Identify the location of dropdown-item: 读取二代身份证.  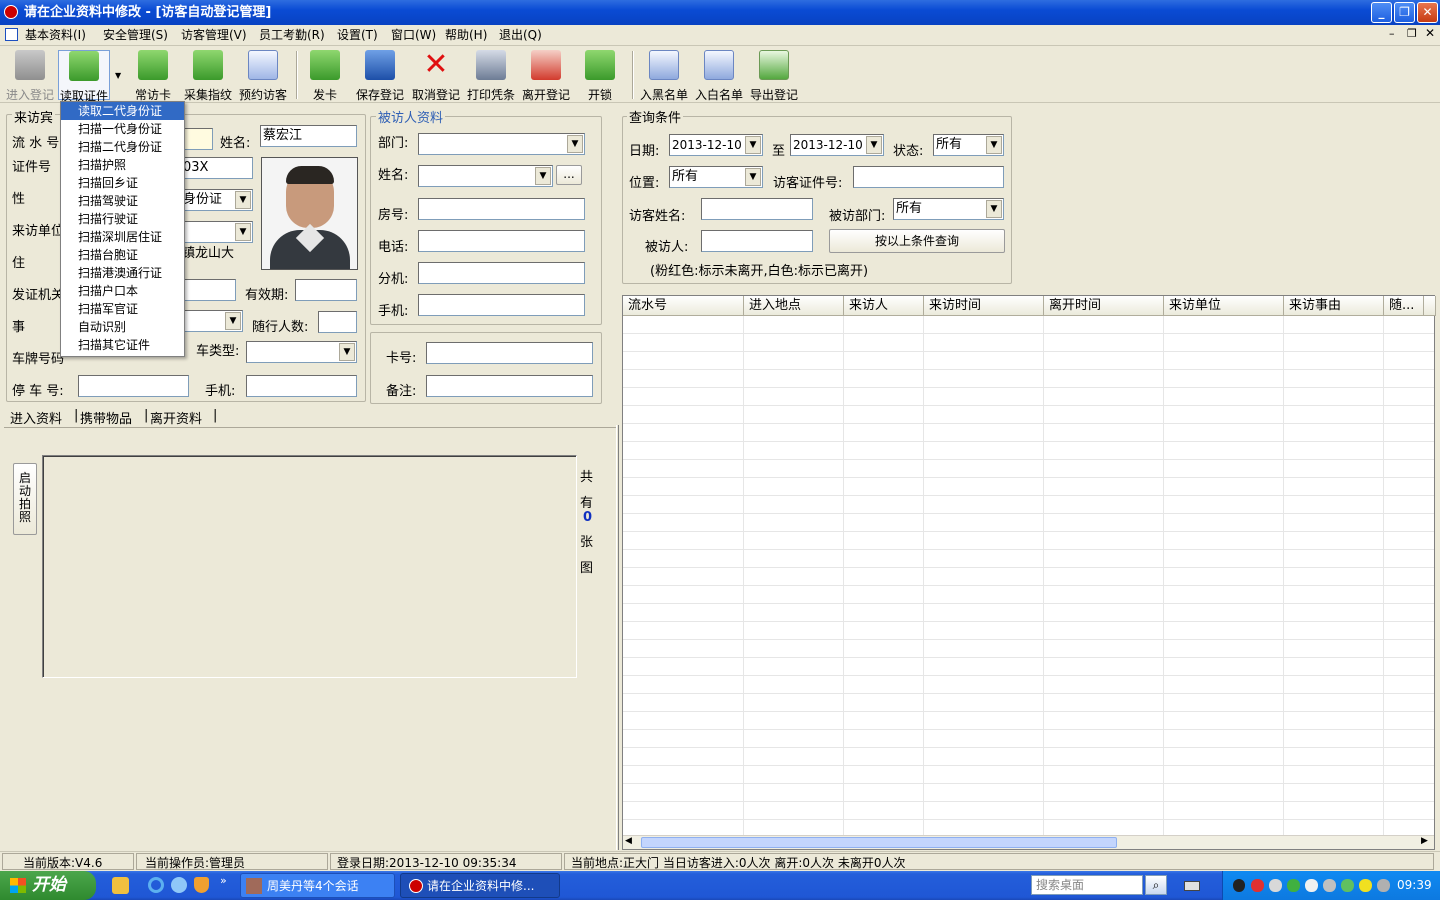
(122, 111).